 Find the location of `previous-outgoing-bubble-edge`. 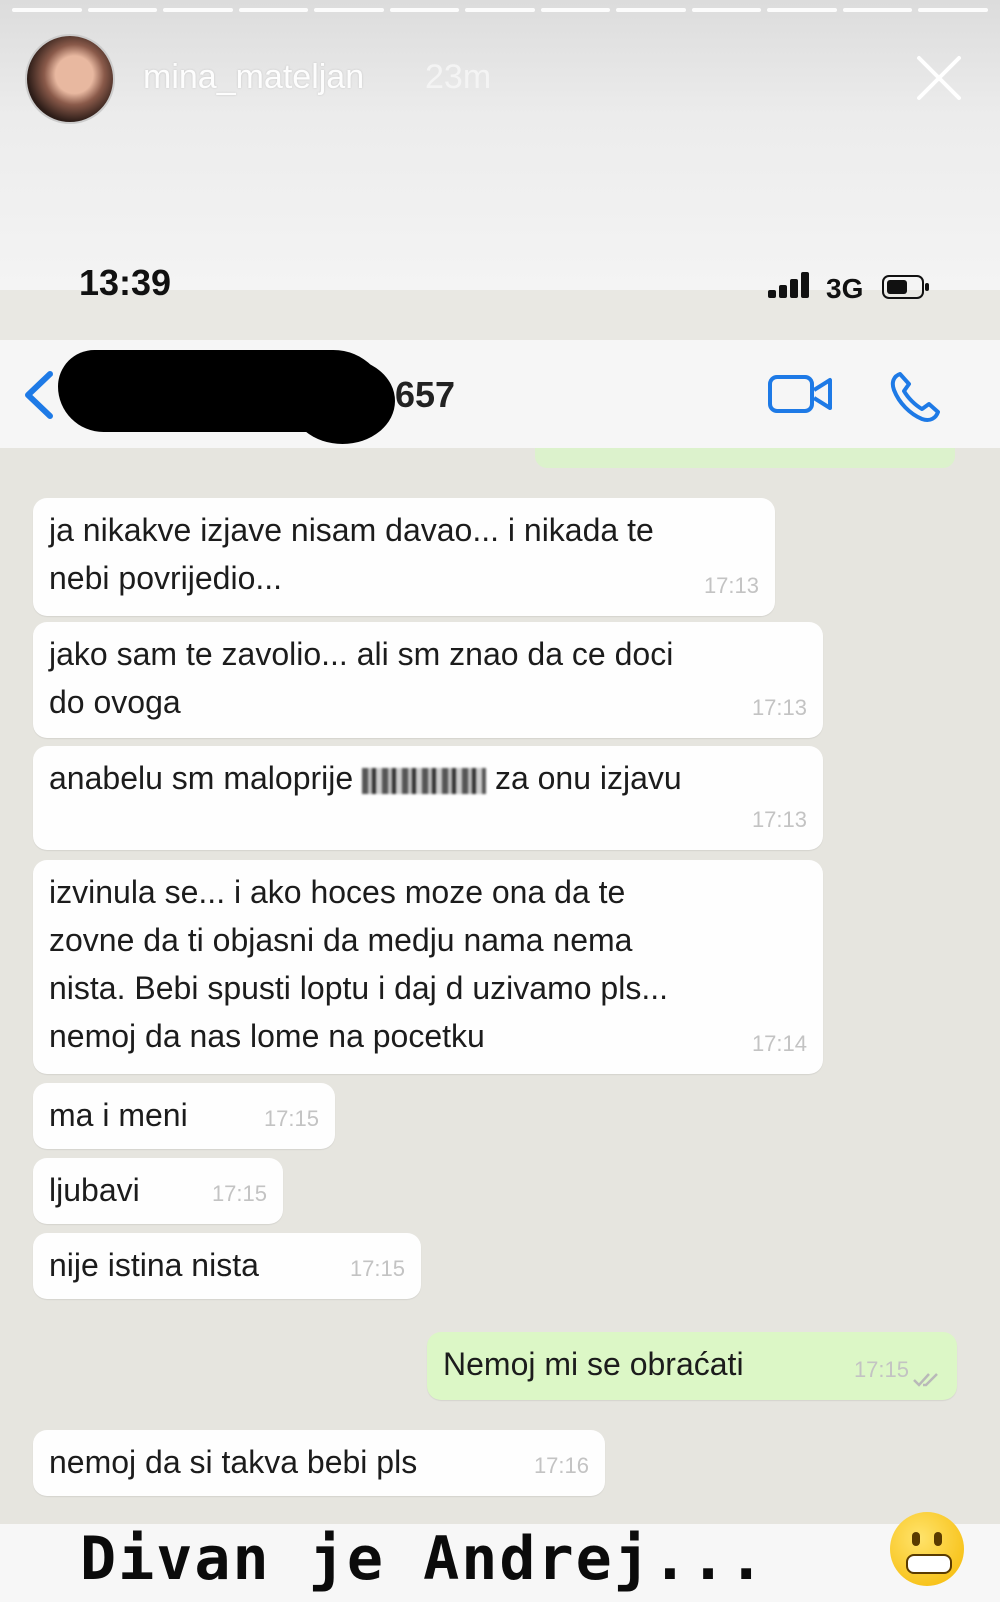

previous-outgoing-bubble-edge is located at coordinates (745, 458).